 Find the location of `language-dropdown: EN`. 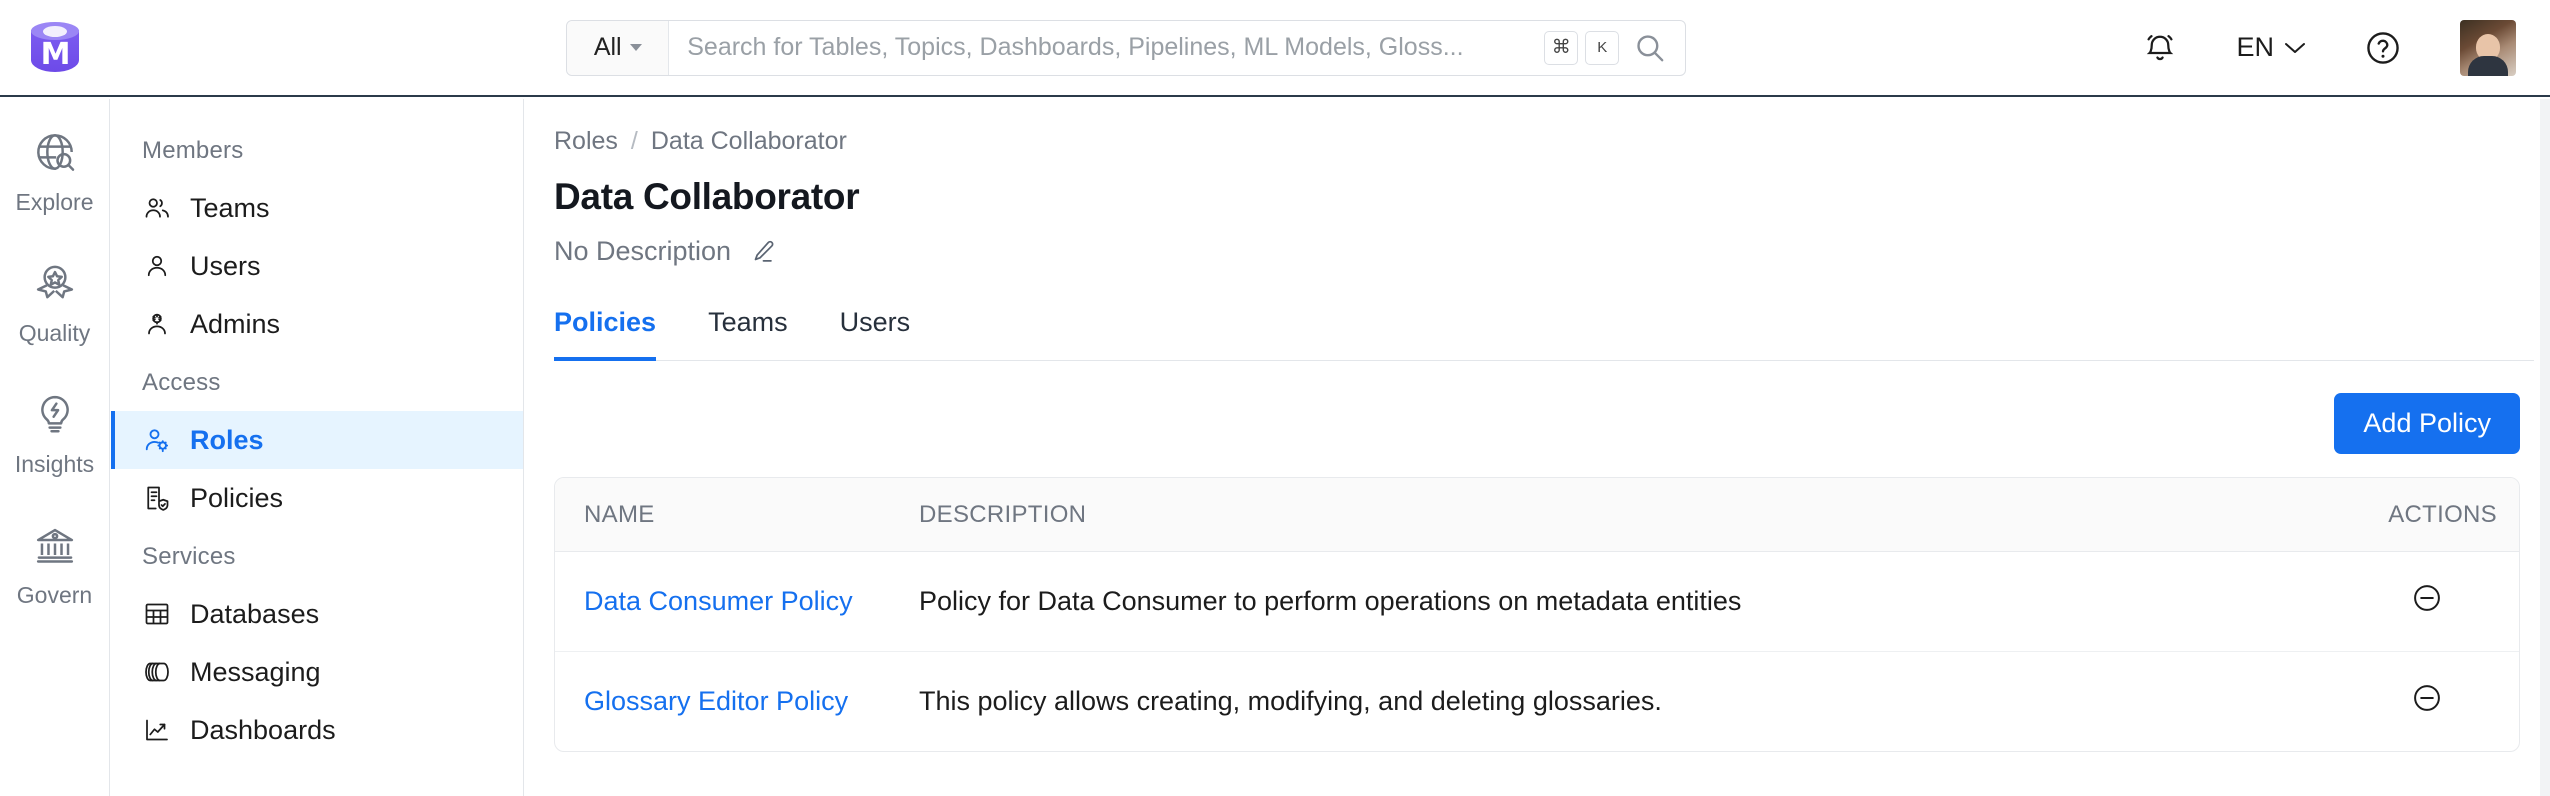

language-dropdown: EN is located at coordinates (2271, 47).